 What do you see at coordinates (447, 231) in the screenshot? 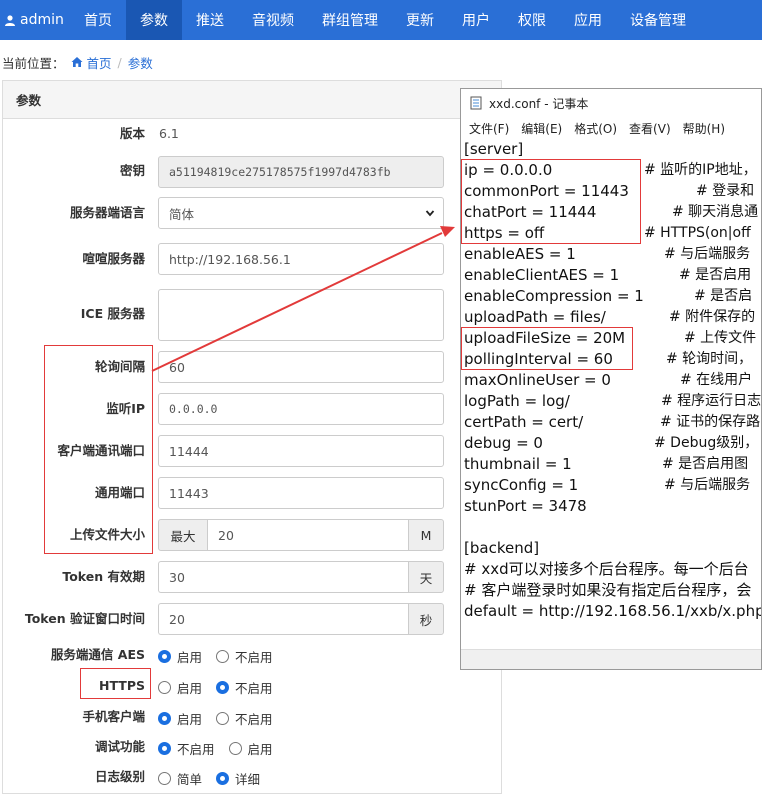
I see `arrow-head-icon` at bounding box center [447, 231].